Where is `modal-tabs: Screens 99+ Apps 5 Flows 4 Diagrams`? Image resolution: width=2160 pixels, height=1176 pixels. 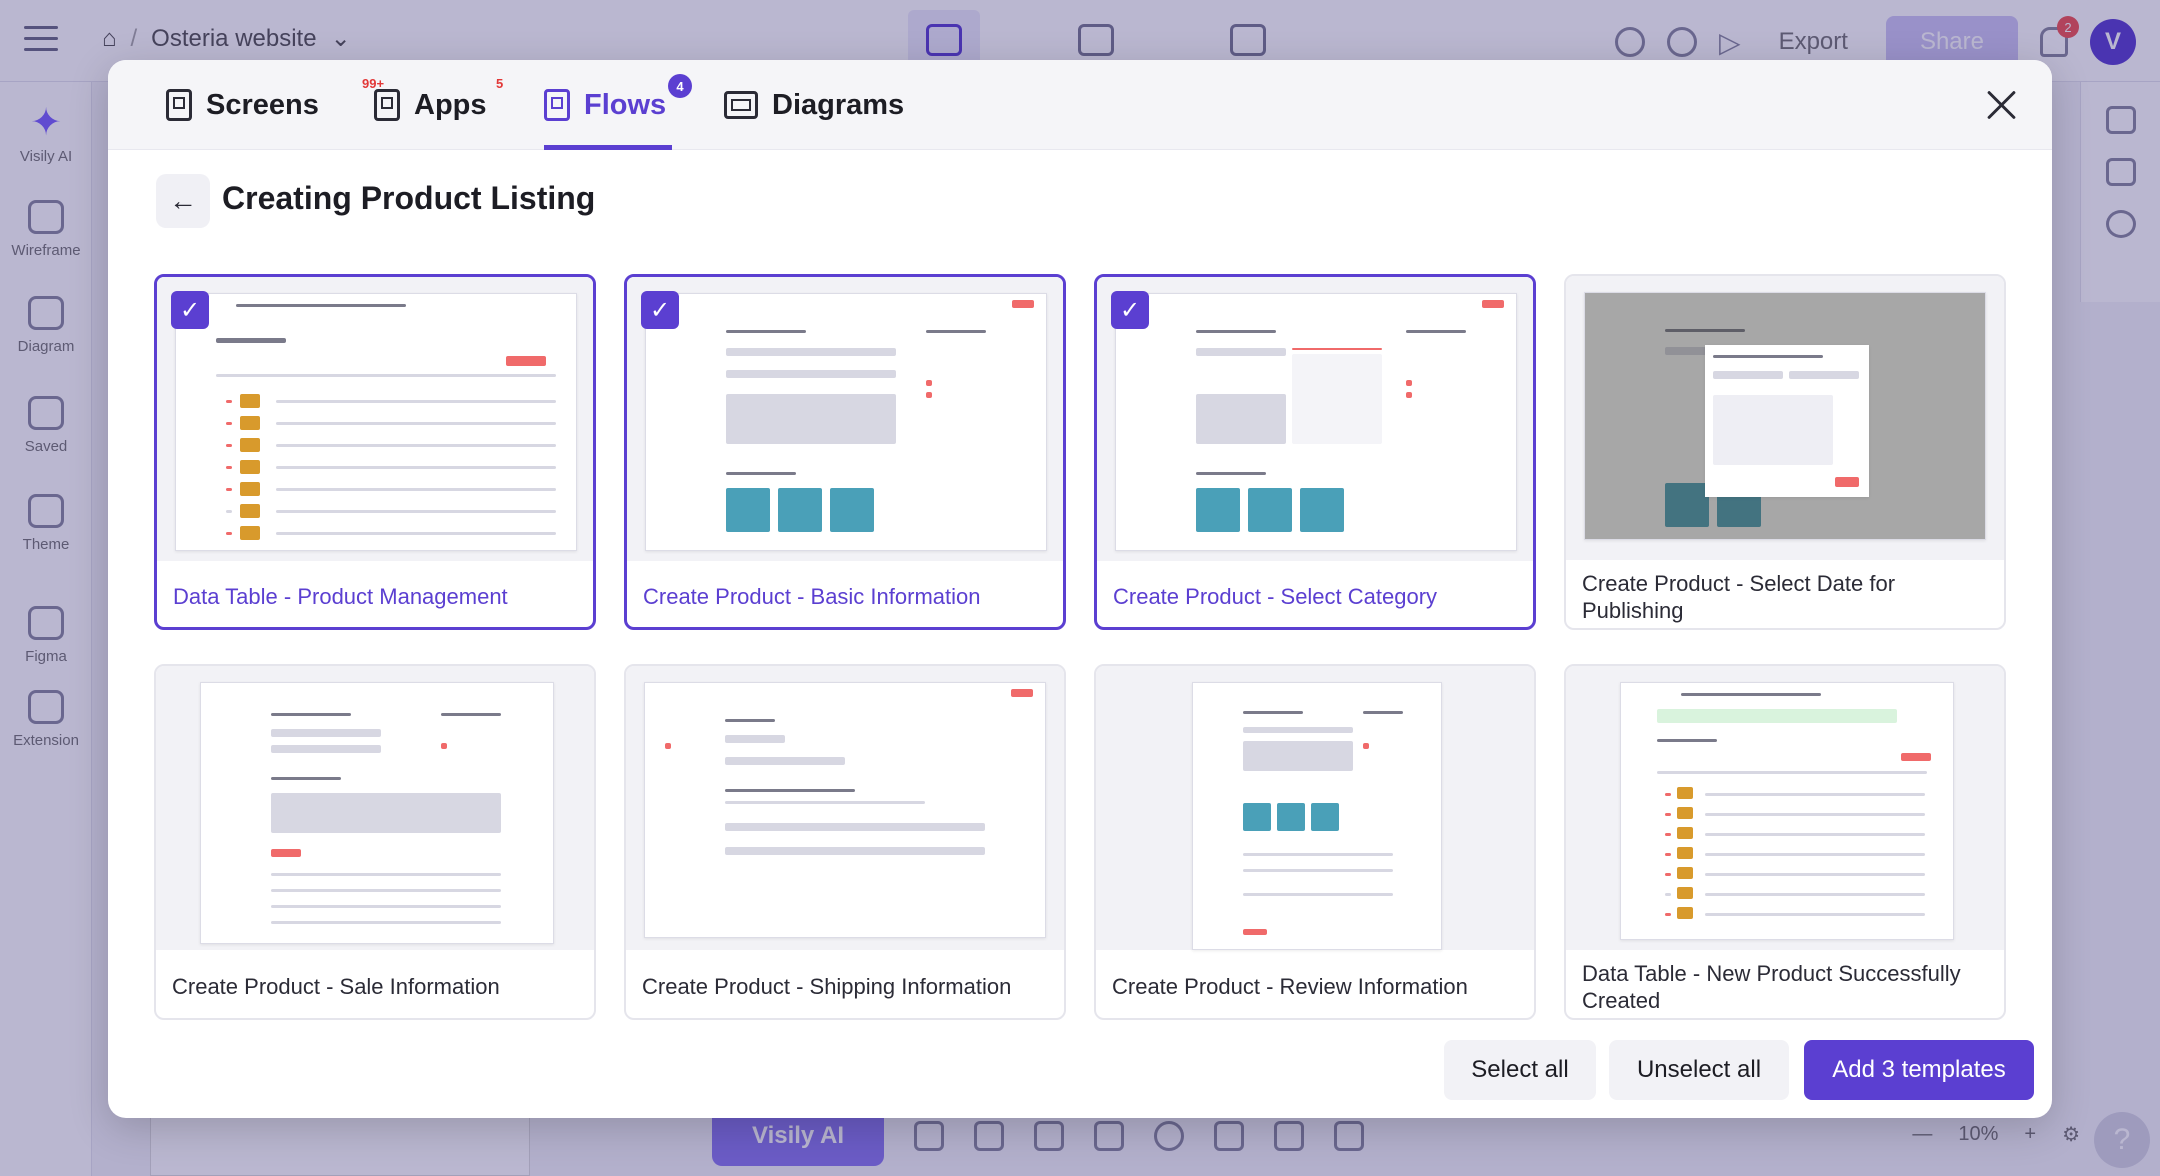
modal-tabs: Screens 99+ Apps 5 Flows 4 Diagrams is located at coordinates (1080, 105).